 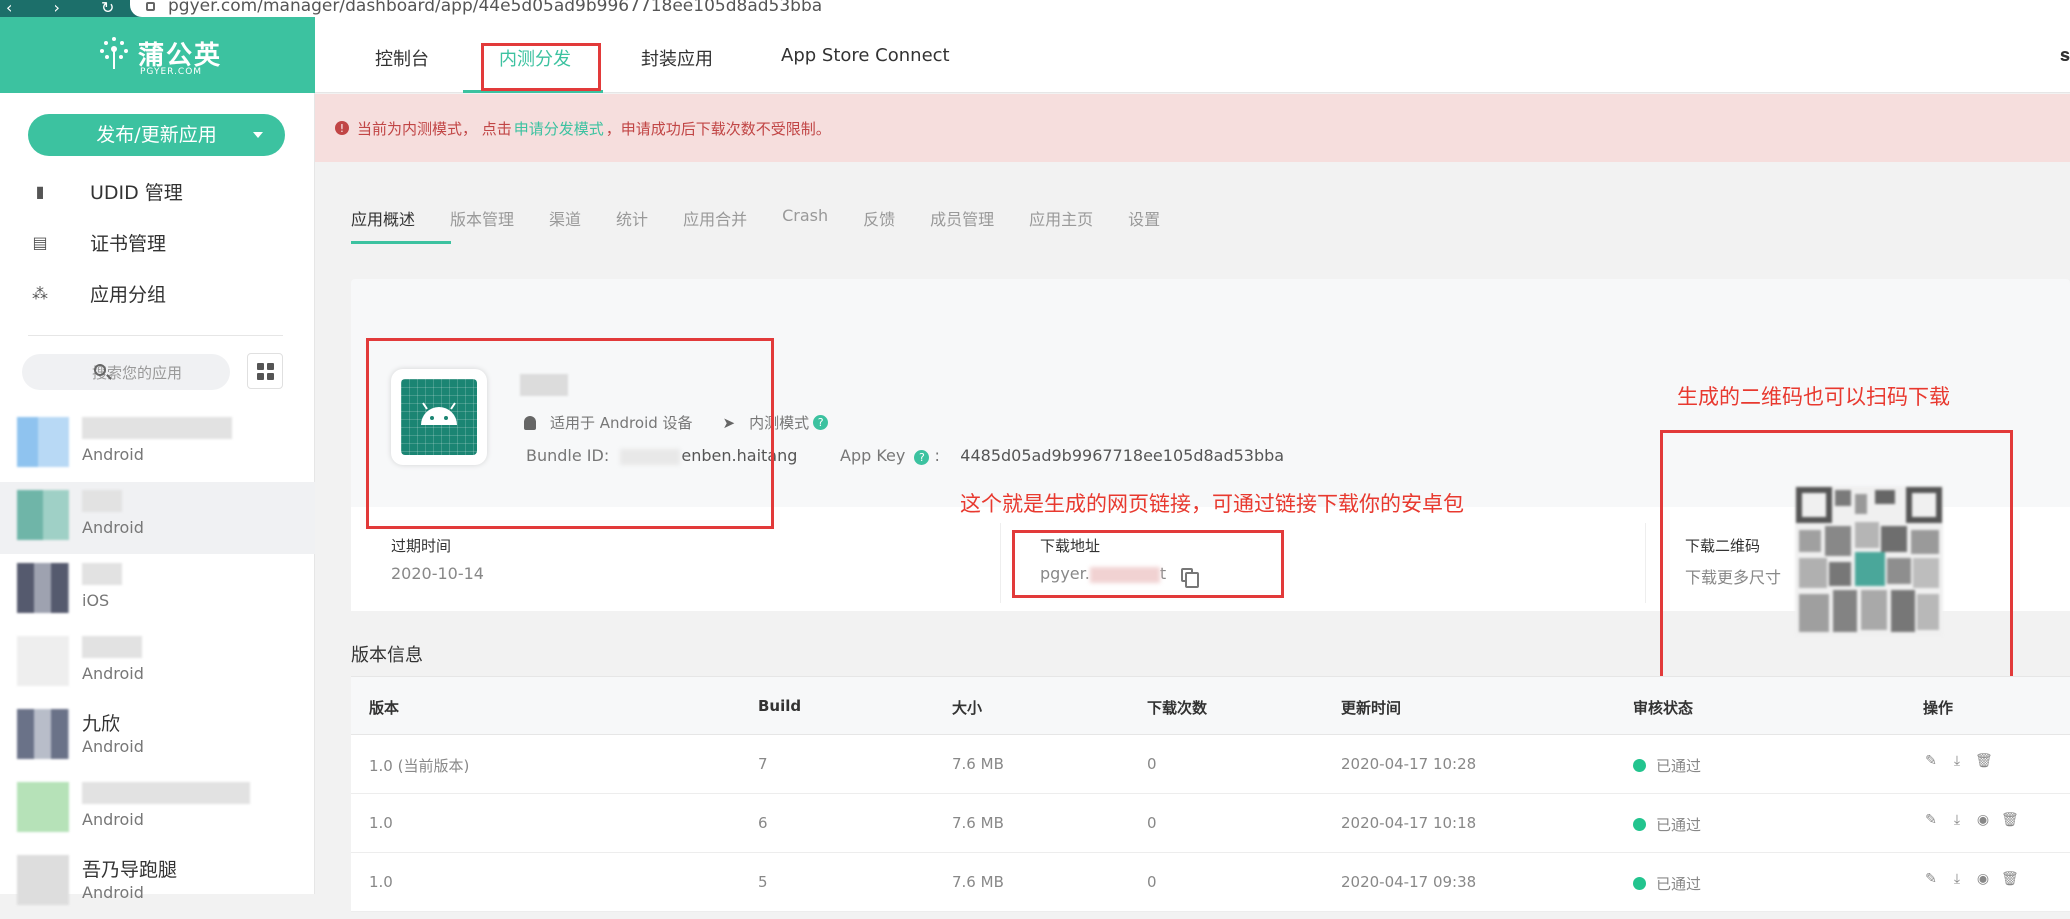 What do you see at coordinates (96, 600) in the screenshot?
I see `app-platform: iOS` at bounding box center [96, 600].